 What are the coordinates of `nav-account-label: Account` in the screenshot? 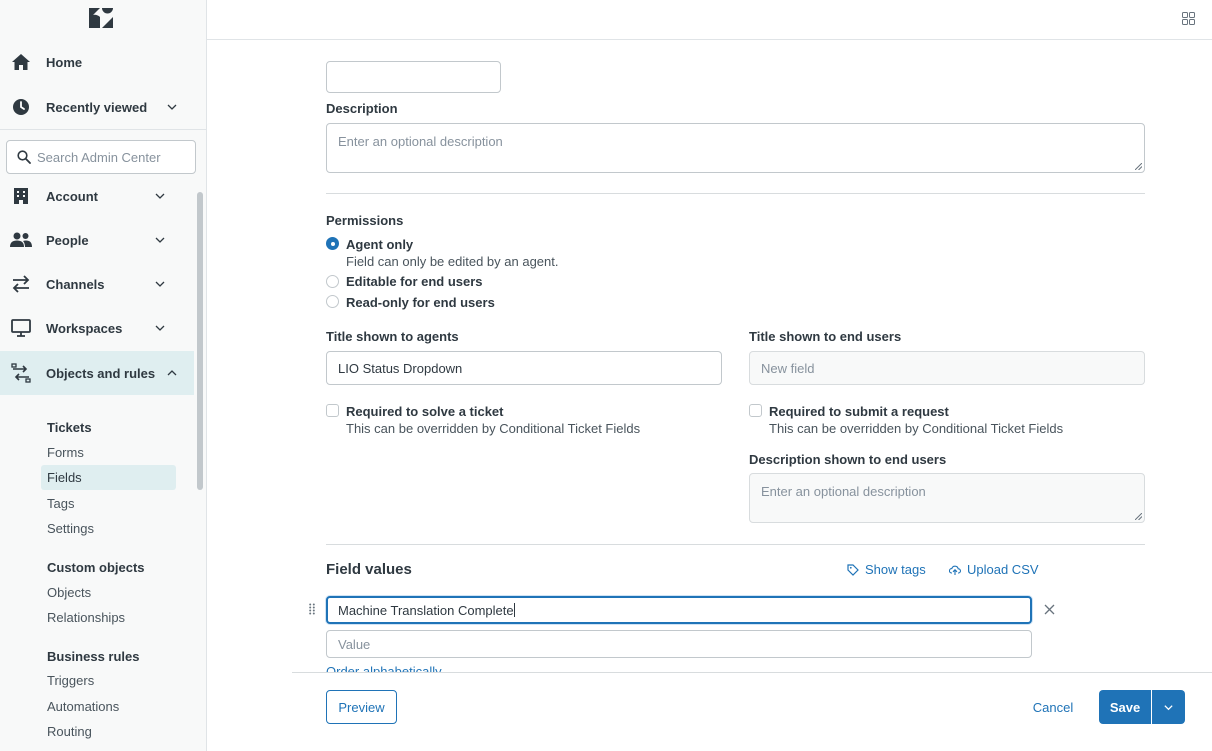 It's located at (72, 196).